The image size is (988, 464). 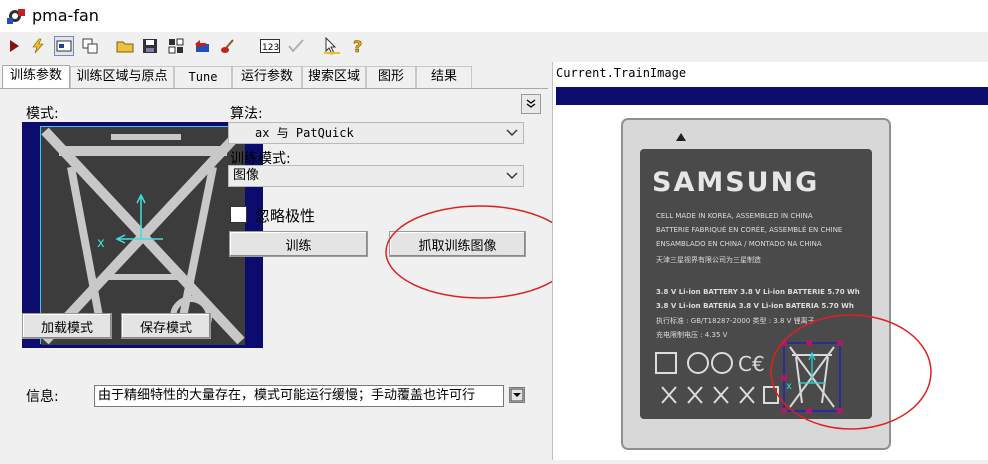 What do you see at coordinates (494, 16) in the screenshot?
I see `title-bar` at bounding box center [494, 16].